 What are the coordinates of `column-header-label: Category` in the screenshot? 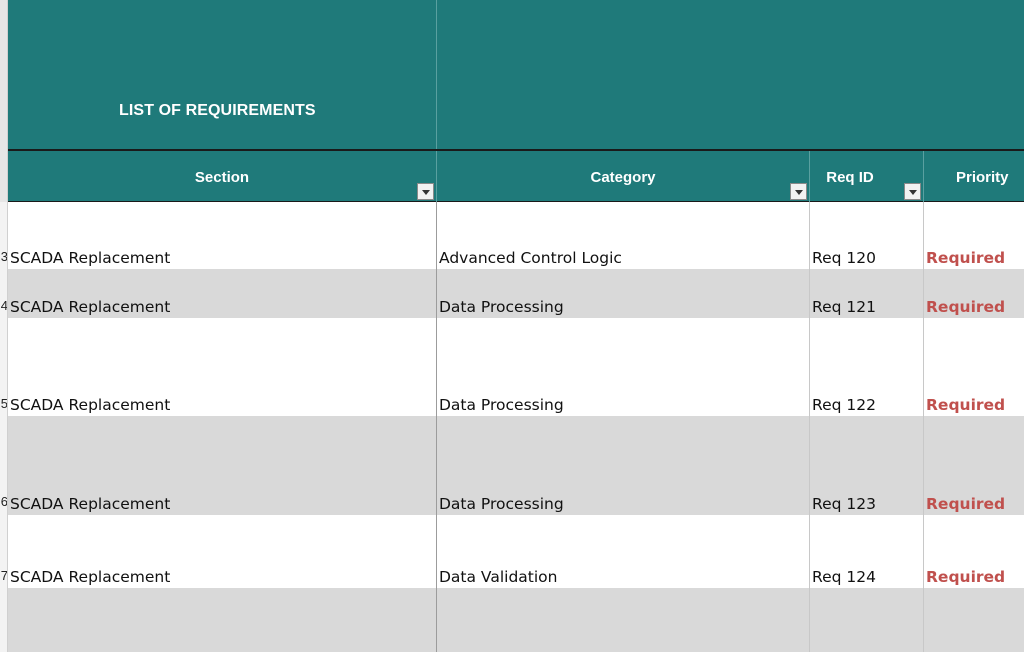 It's located at (623, 177).